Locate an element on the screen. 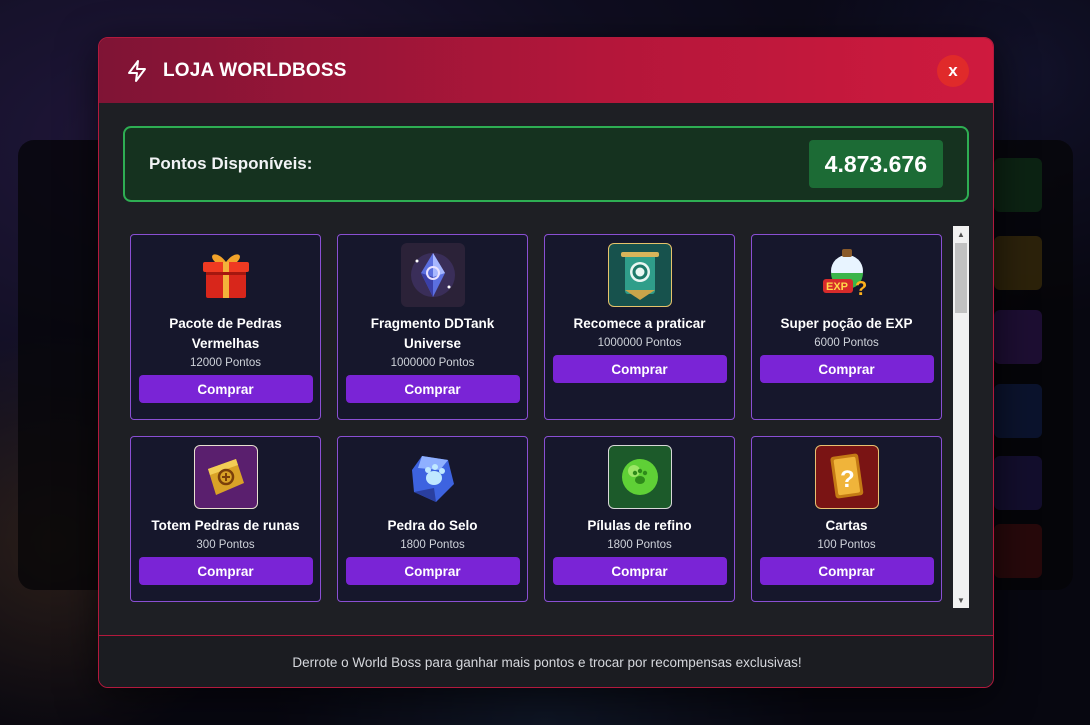 Image resolution: width=1090 pixels, height=725 pixels. points-panel: Pontos Disponíveis: 4.873.676 is located at coordinates (546, 164).